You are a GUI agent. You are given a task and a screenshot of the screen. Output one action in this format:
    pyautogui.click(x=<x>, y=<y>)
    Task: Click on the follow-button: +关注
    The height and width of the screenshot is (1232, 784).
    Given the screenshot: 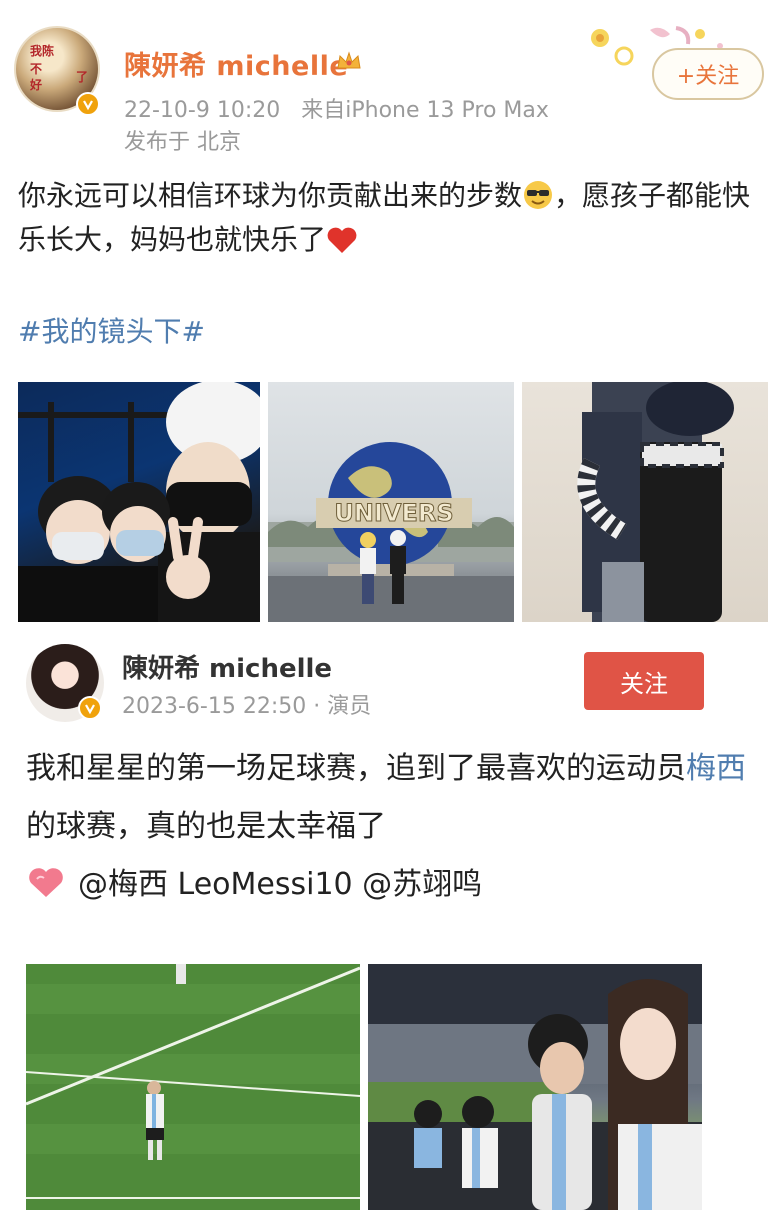 What is the action you would take?
    pyautogui.click(x=708, y=74)
    